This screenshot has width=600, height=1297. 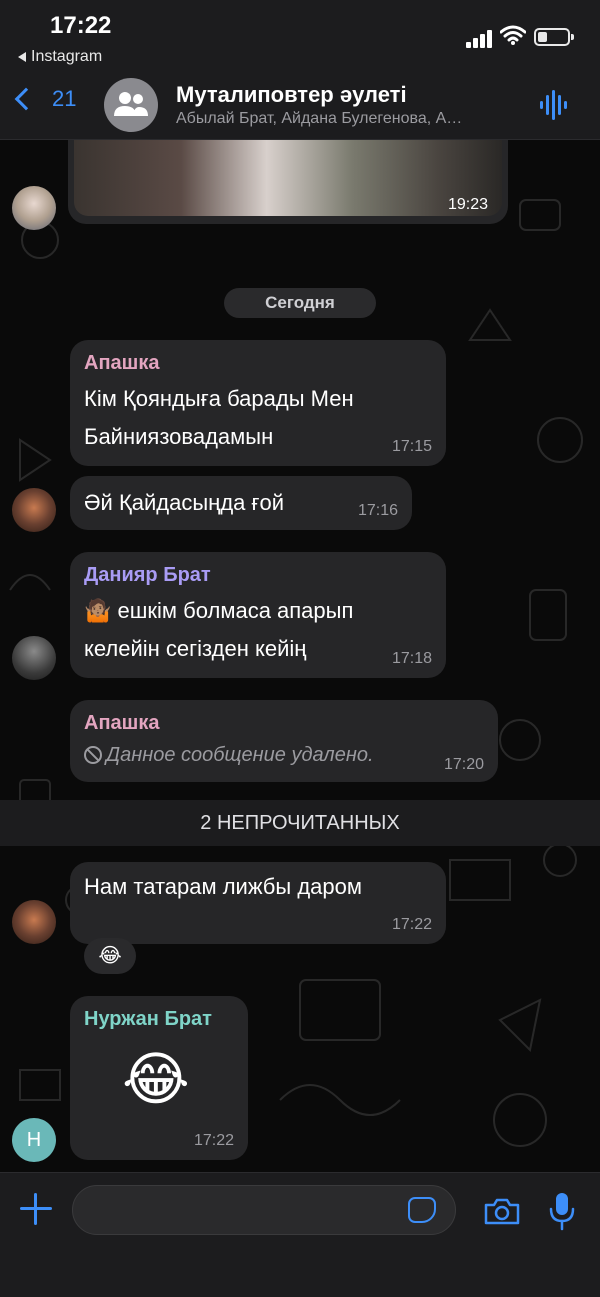 I want to click on plus-icon, so click(x=36, y=1209).